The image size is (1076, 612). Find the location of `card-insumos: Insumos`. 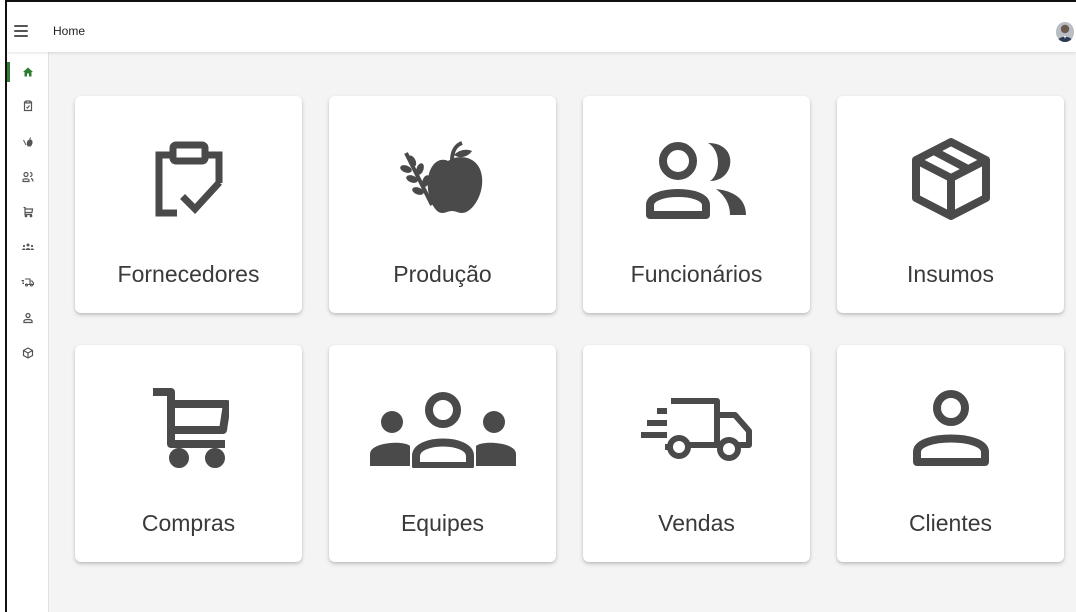

card-insumos: Insumos is located at coordinates (950, 204).